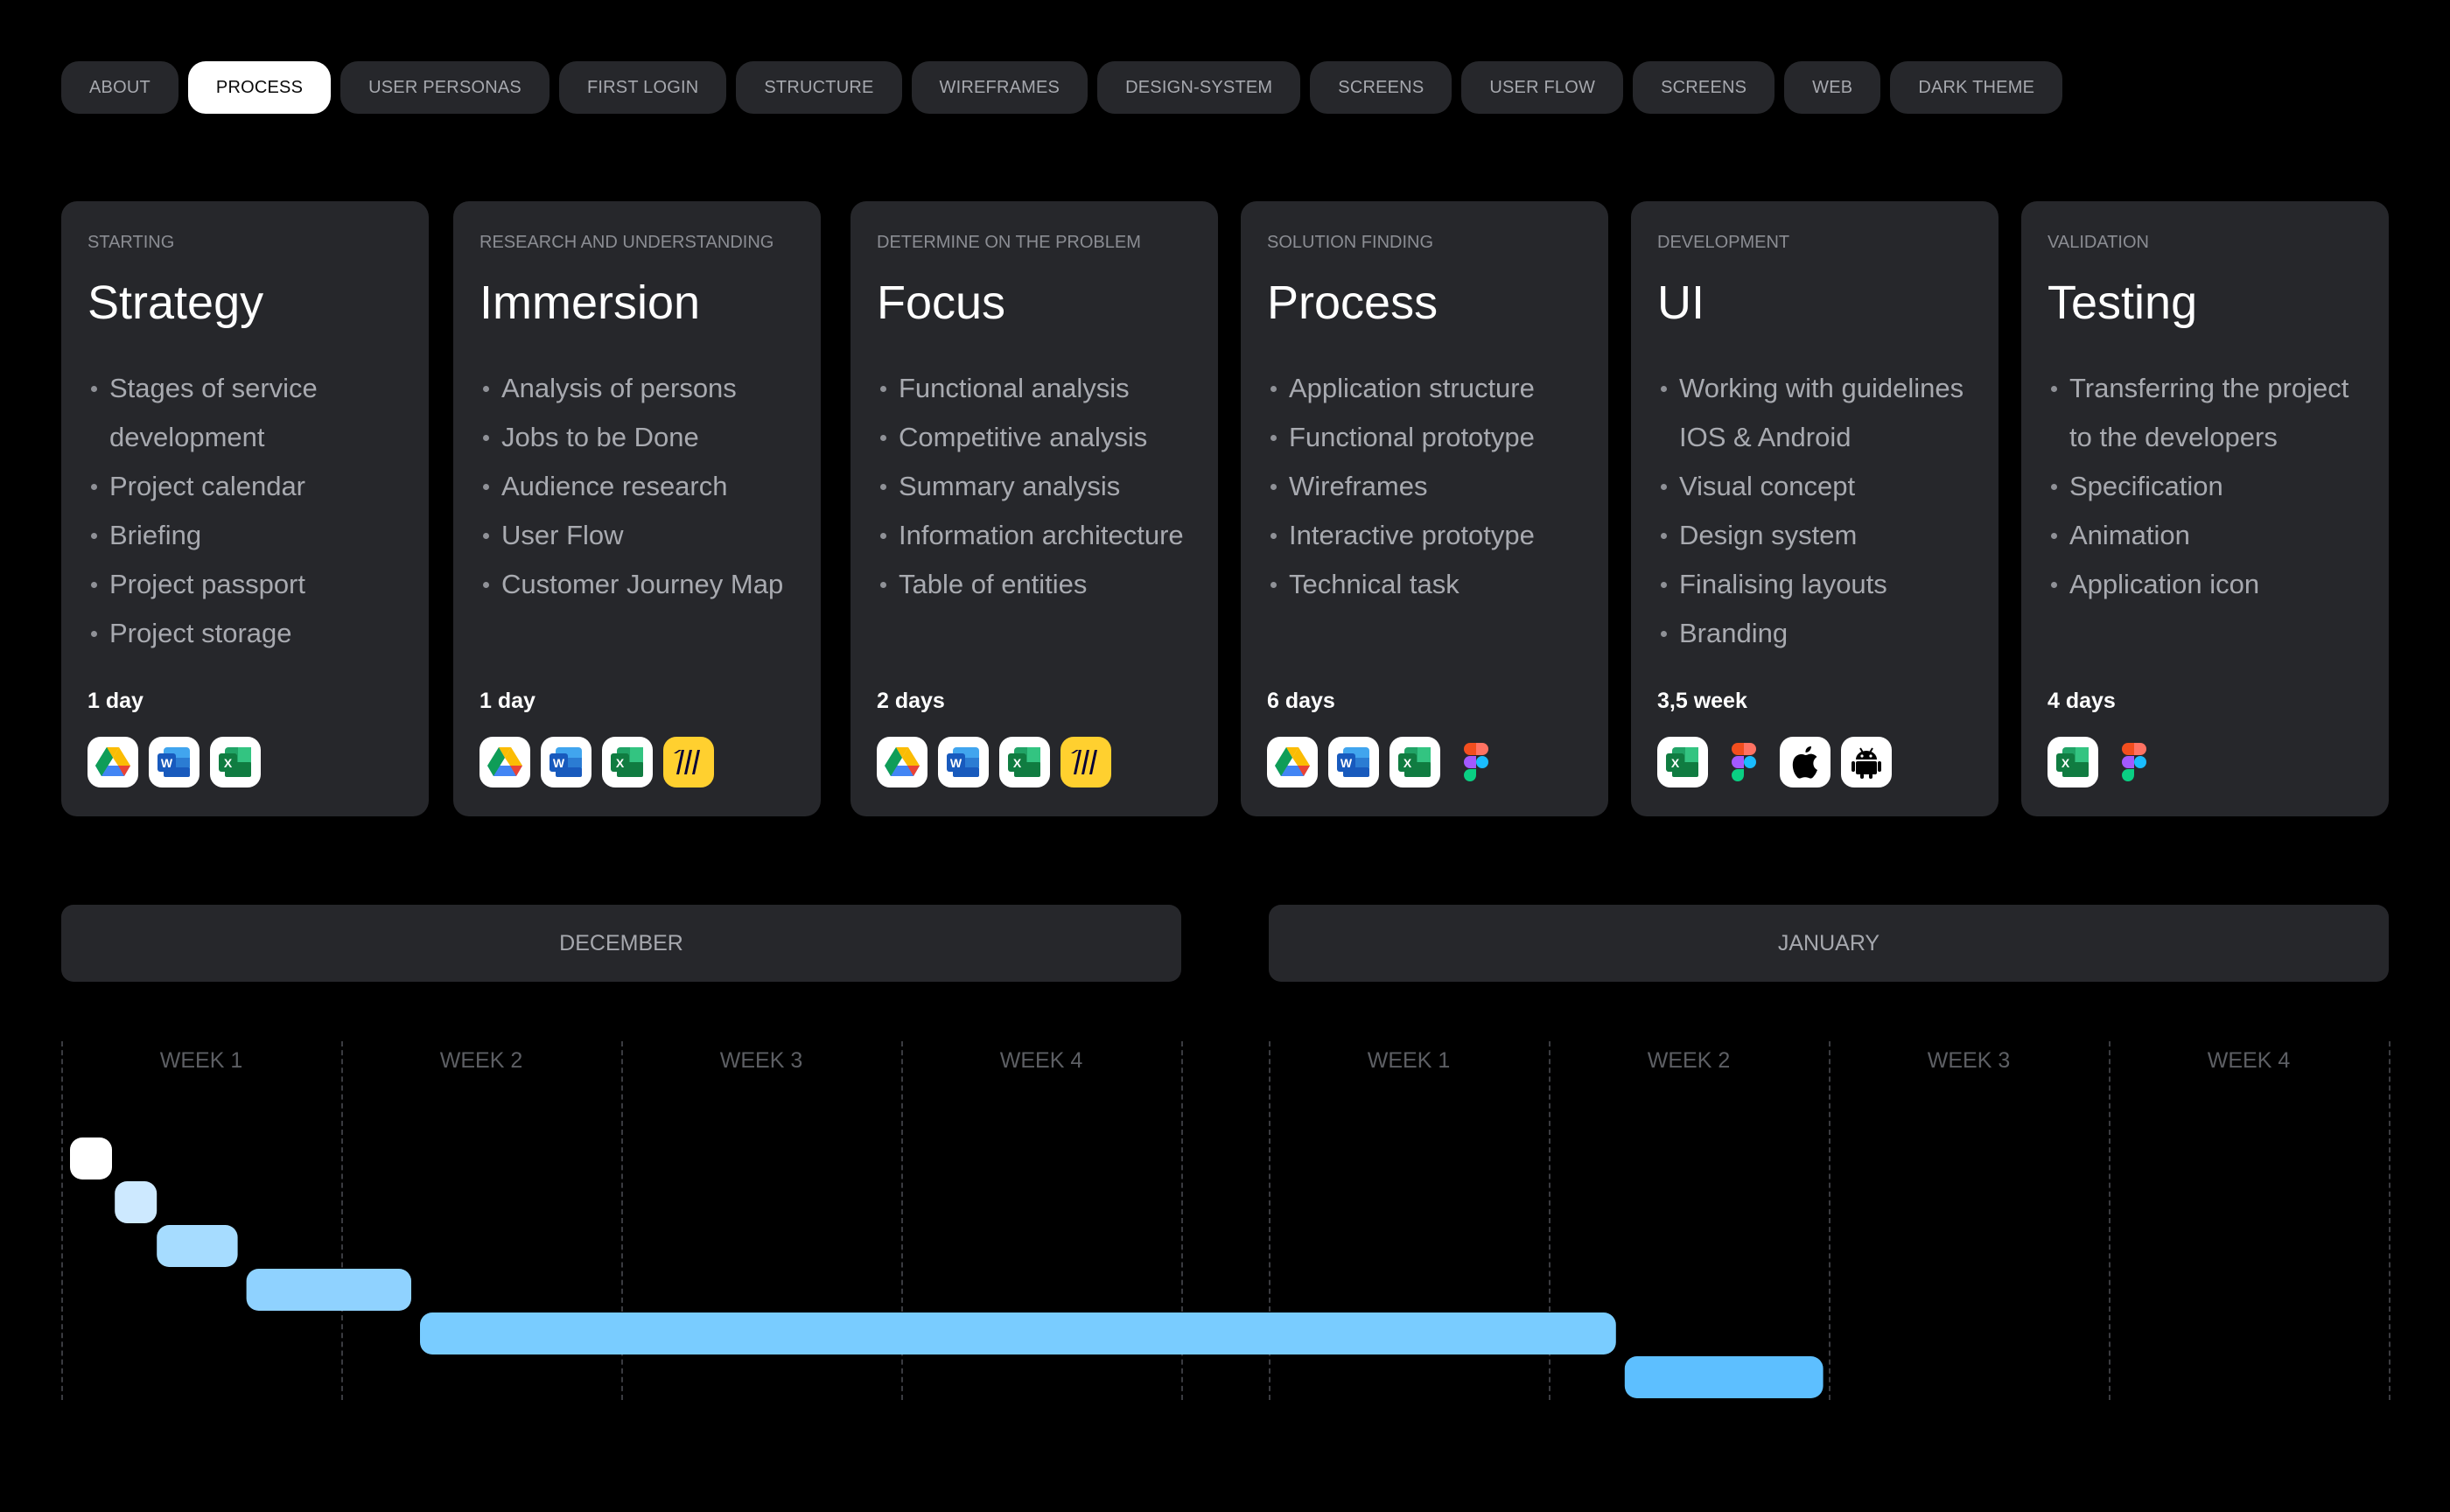 The image size is (2450, 1512). I want to click on stage-item: Audience research, so click(637, 486).